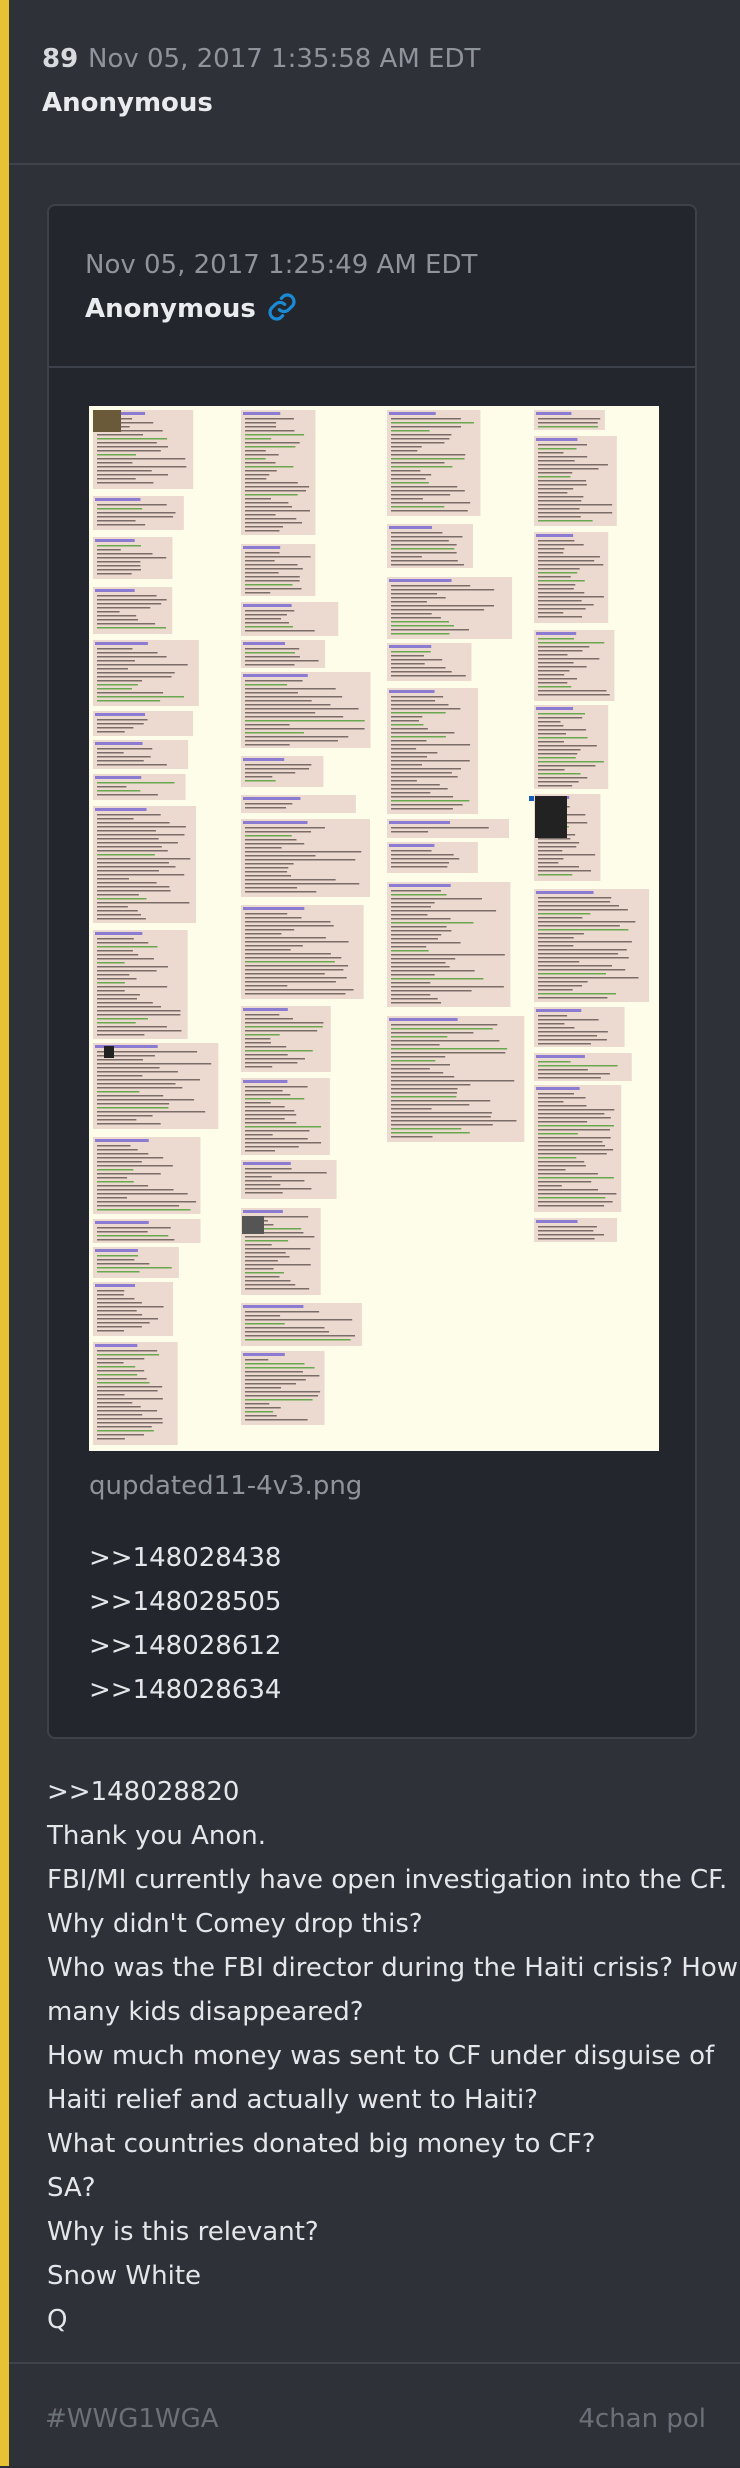 The image size is (740, 2468). What do you see at coordinates (235, 1924) in the screenshot?
I see `body-line: Why didn't Comey drop this?` at bounding box center [235, 1924].